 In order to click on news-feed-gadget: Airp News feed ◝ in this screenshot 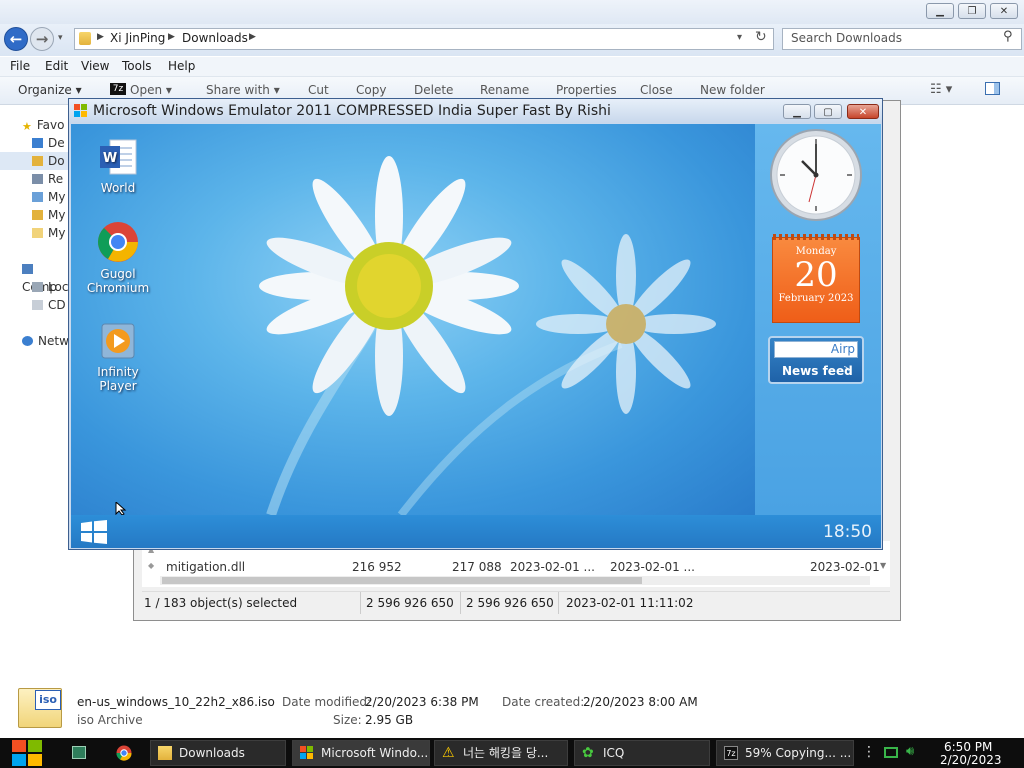, I will do `click(816, 360)`.